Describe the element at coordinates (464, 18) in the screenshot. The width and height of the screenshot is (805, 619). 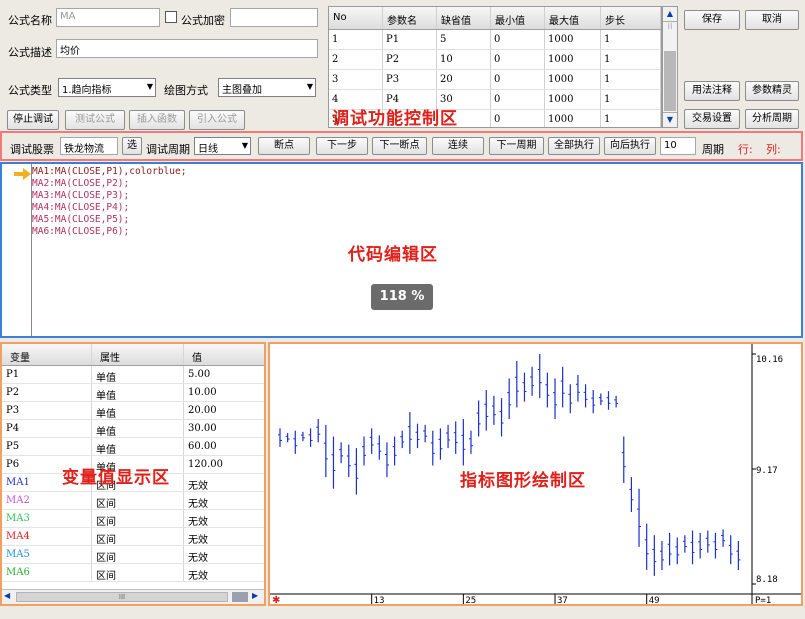
I see `column-header: 缺省值` at that location.